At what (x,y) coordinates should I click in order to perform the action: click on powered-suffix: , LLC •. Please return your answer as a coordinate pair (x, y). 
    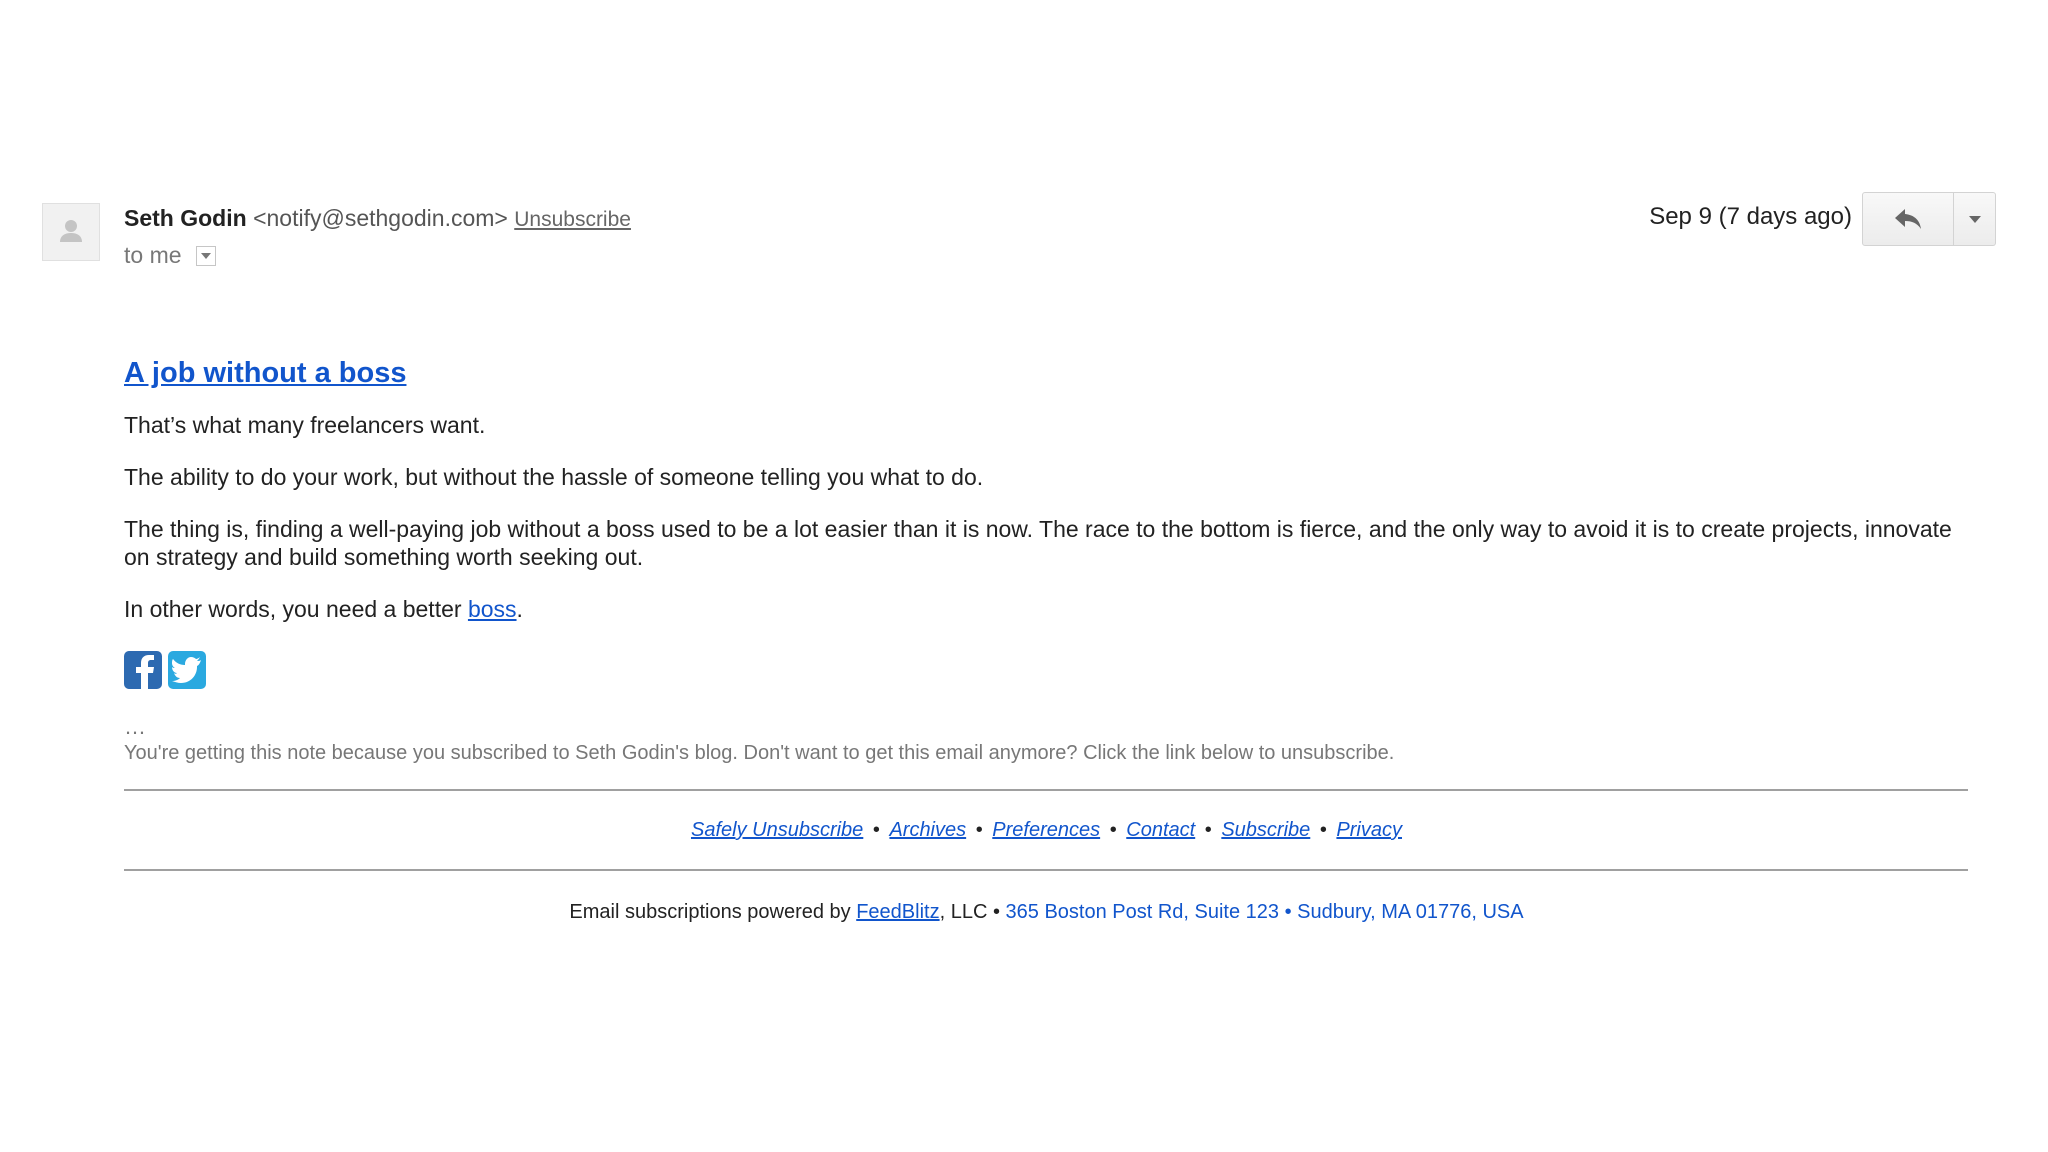
    Looking at the image, I should click on (972, 912).